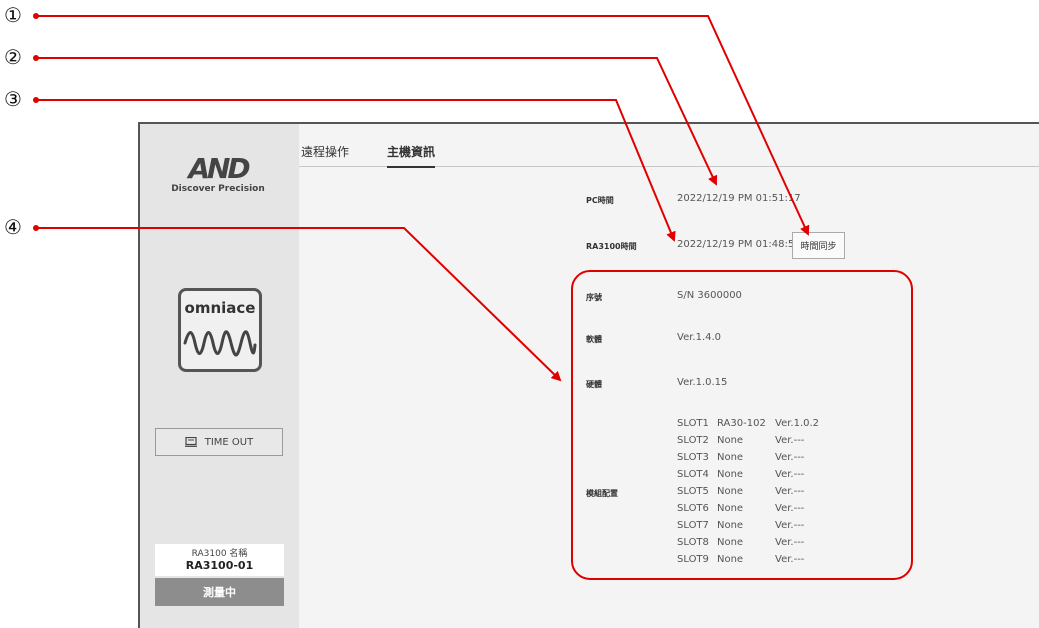 The image size is (1039, 628). What do you see at coordinates (693, 423) in the screenshot?
I see `slot-id: SLOT1` at bounding box center [693, 423].